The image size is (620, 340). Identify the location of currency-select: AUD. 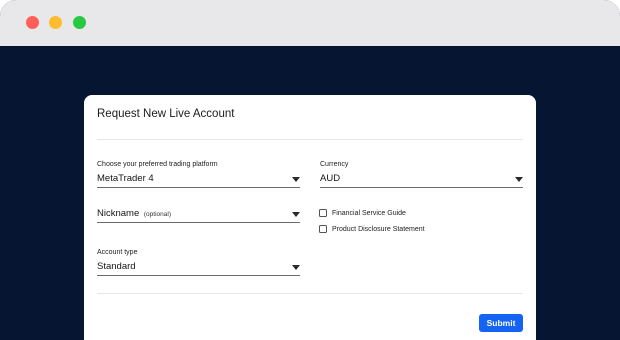
(421, 179).